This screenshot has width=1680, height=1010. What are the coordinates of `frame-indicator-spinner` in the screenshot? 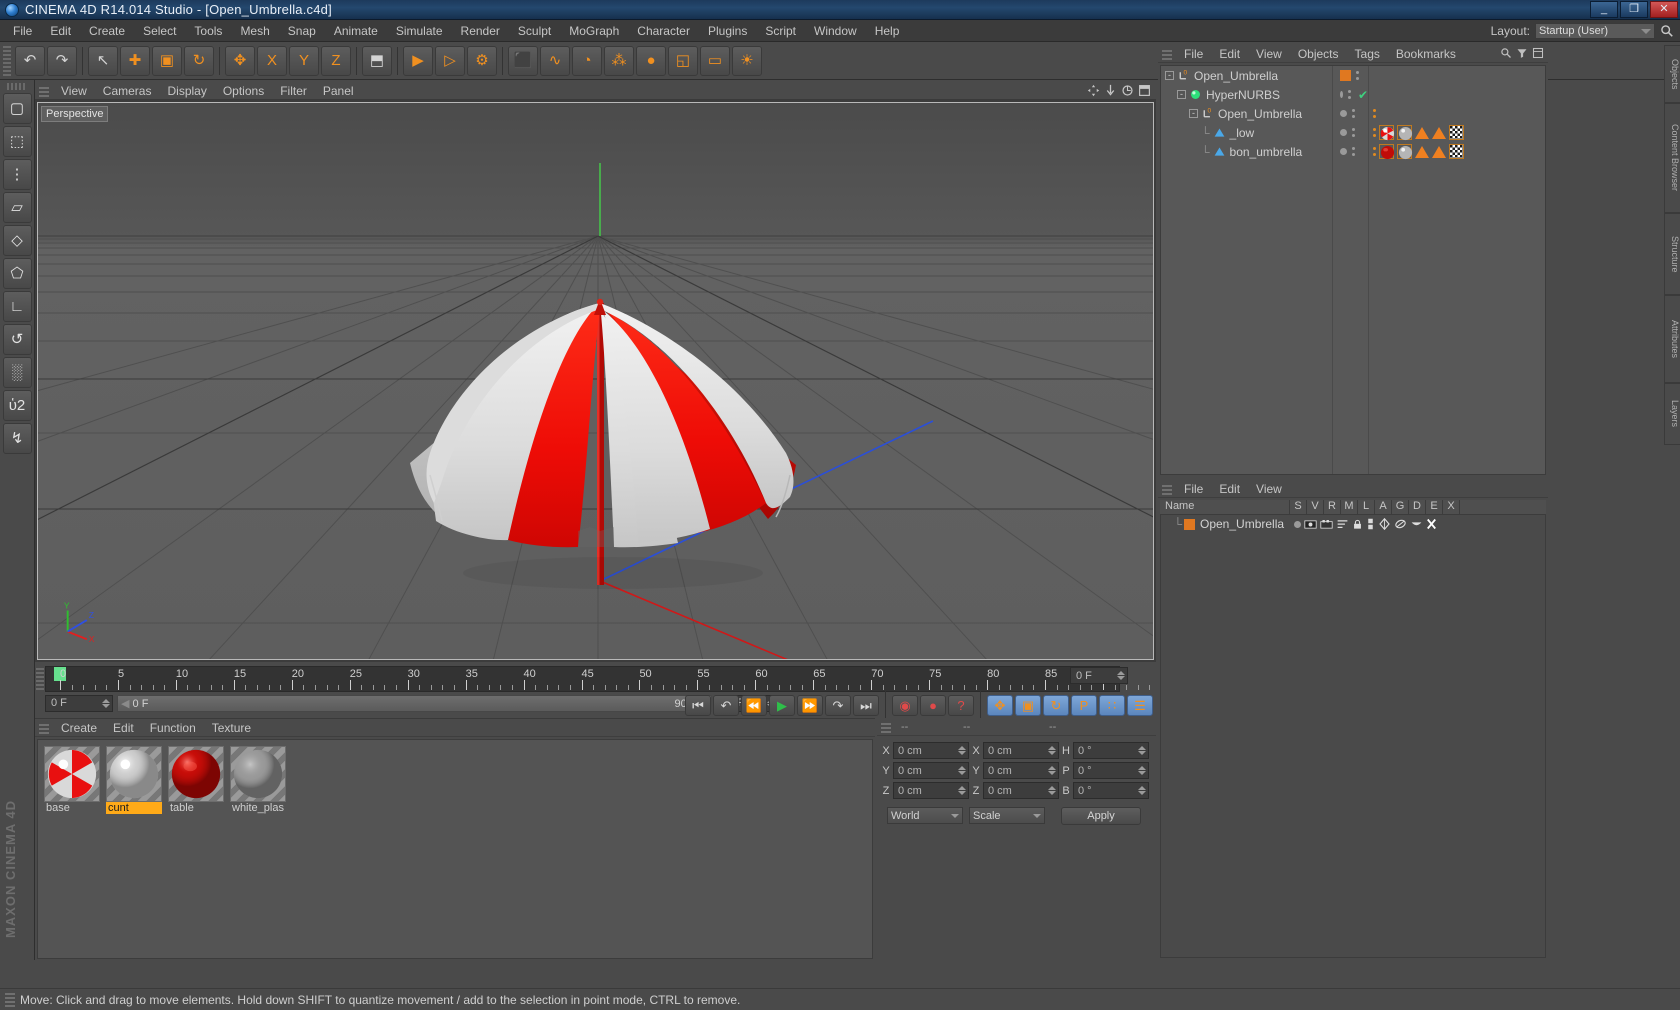 It's located at (1121, 675).